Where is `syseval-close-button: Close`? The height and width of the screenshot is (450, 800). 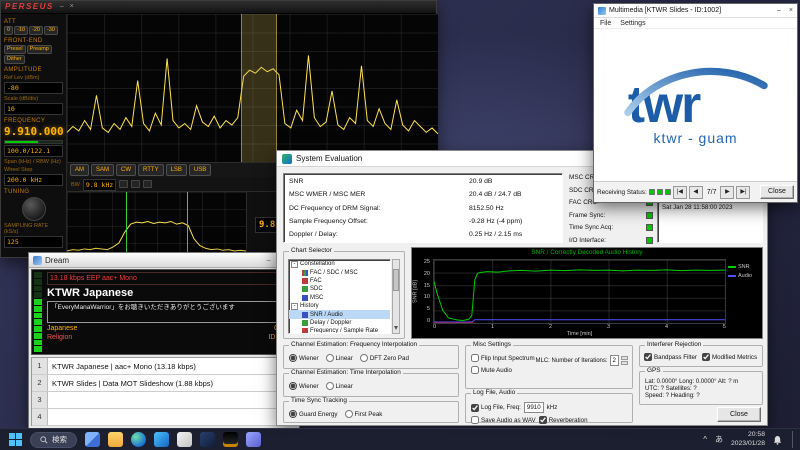
syseval-close-button: Close is located at coordinates (739, 414).